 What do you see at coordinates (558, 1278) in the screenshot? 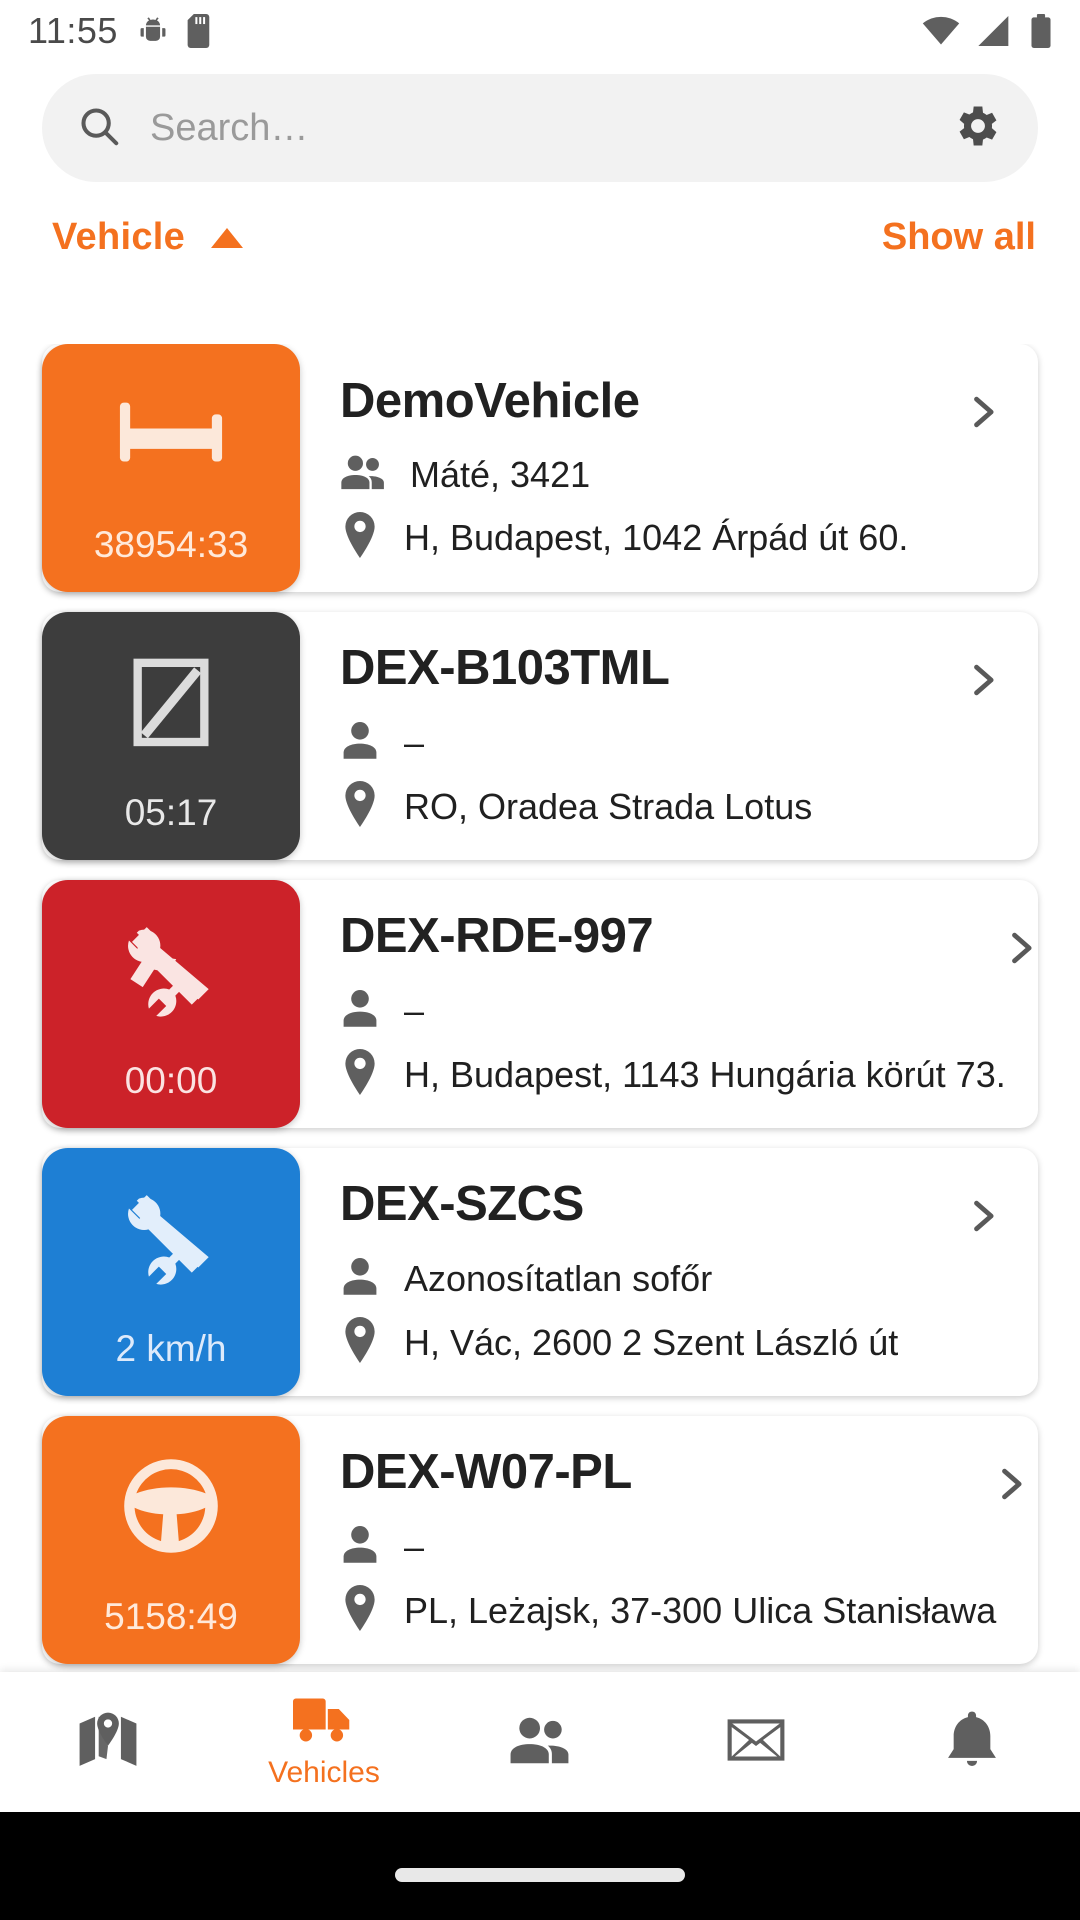
I see `vehicle-driver: Azonosítatlan sofőr` at bounding box center [558, 1278].